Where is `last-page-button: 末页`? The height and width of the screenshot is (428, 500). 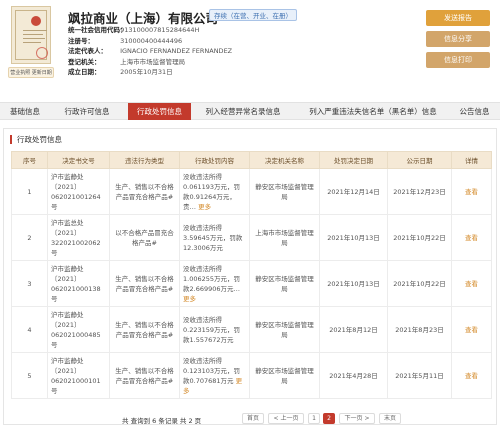 last-page-button: 末页 is located at coordinates (390, 418).